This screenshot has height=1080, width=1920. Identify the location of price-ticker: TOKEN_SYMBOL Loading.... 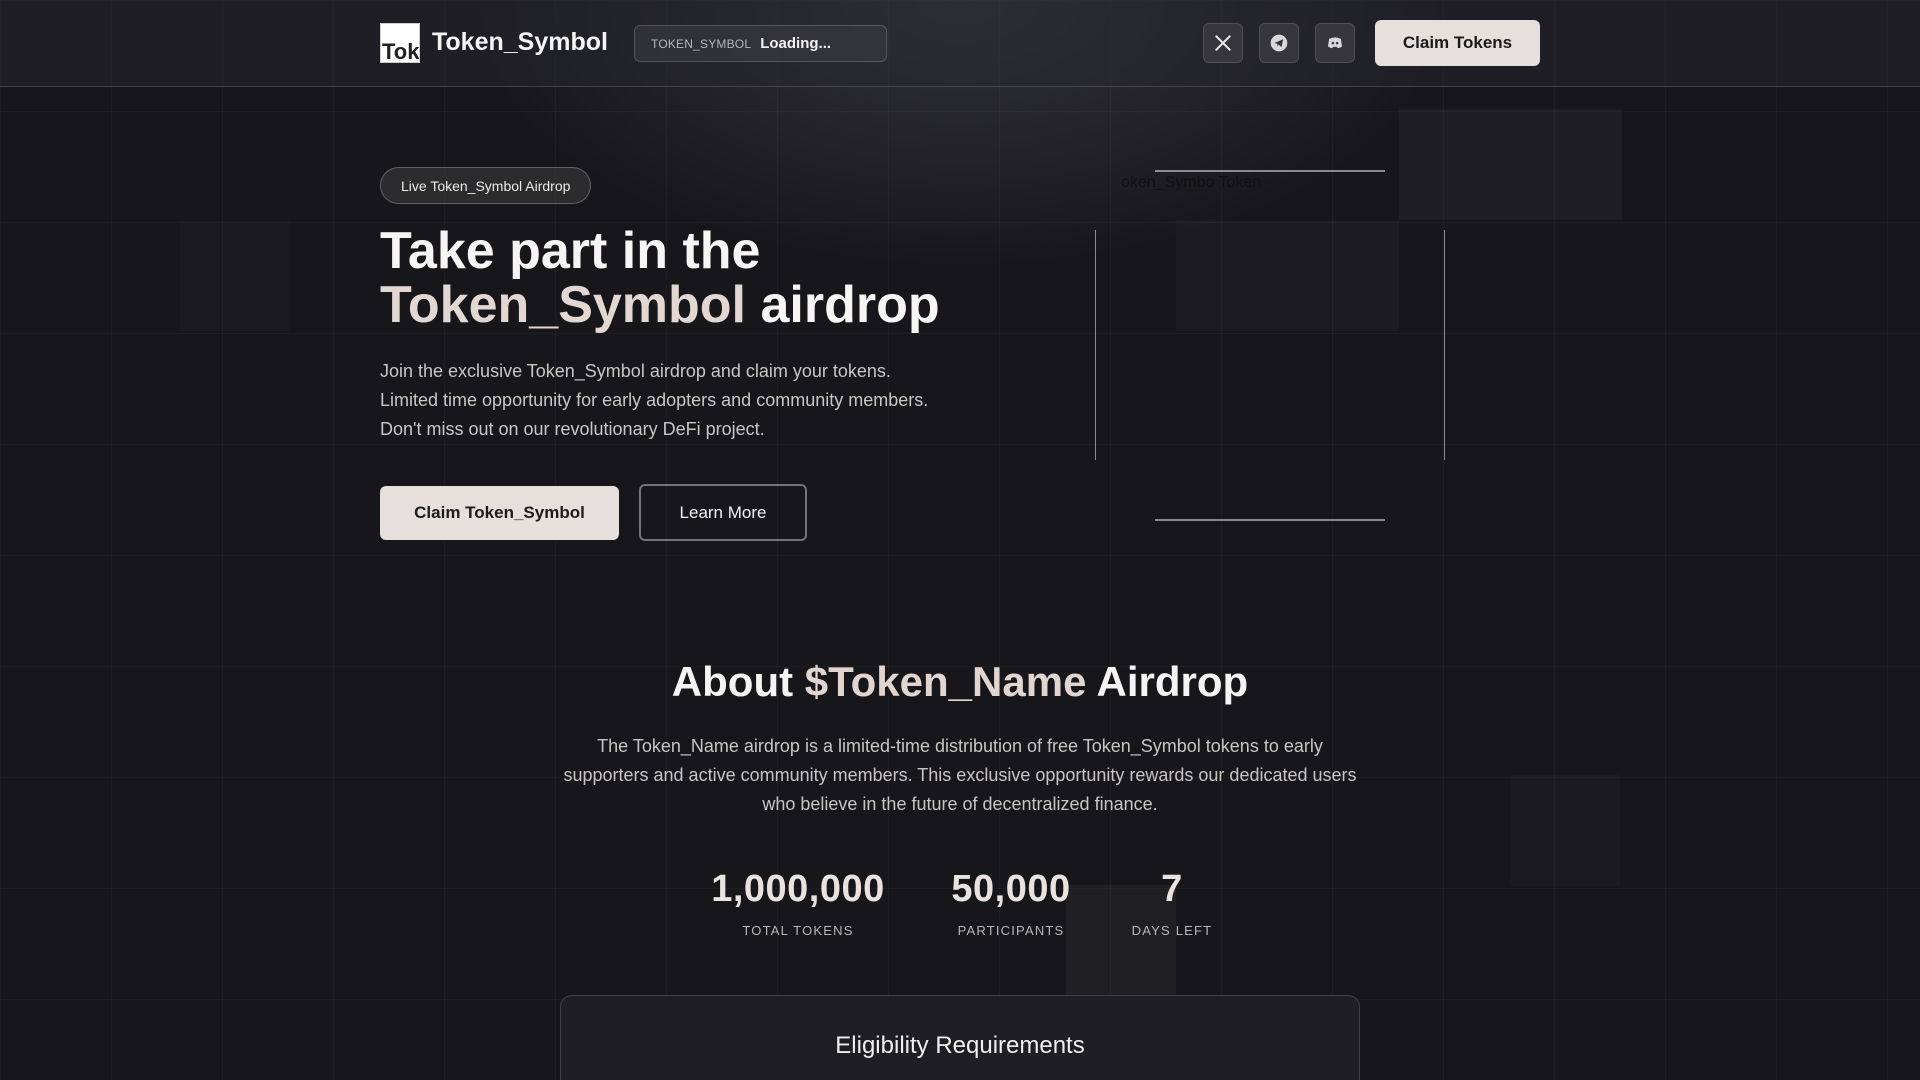
(760, 43).